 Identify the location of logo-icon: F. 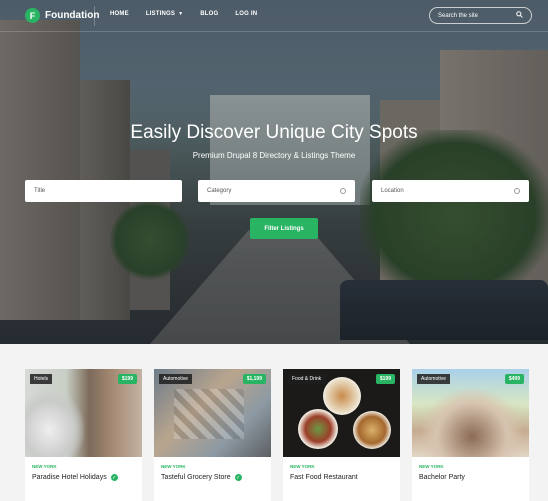
(32, 15).